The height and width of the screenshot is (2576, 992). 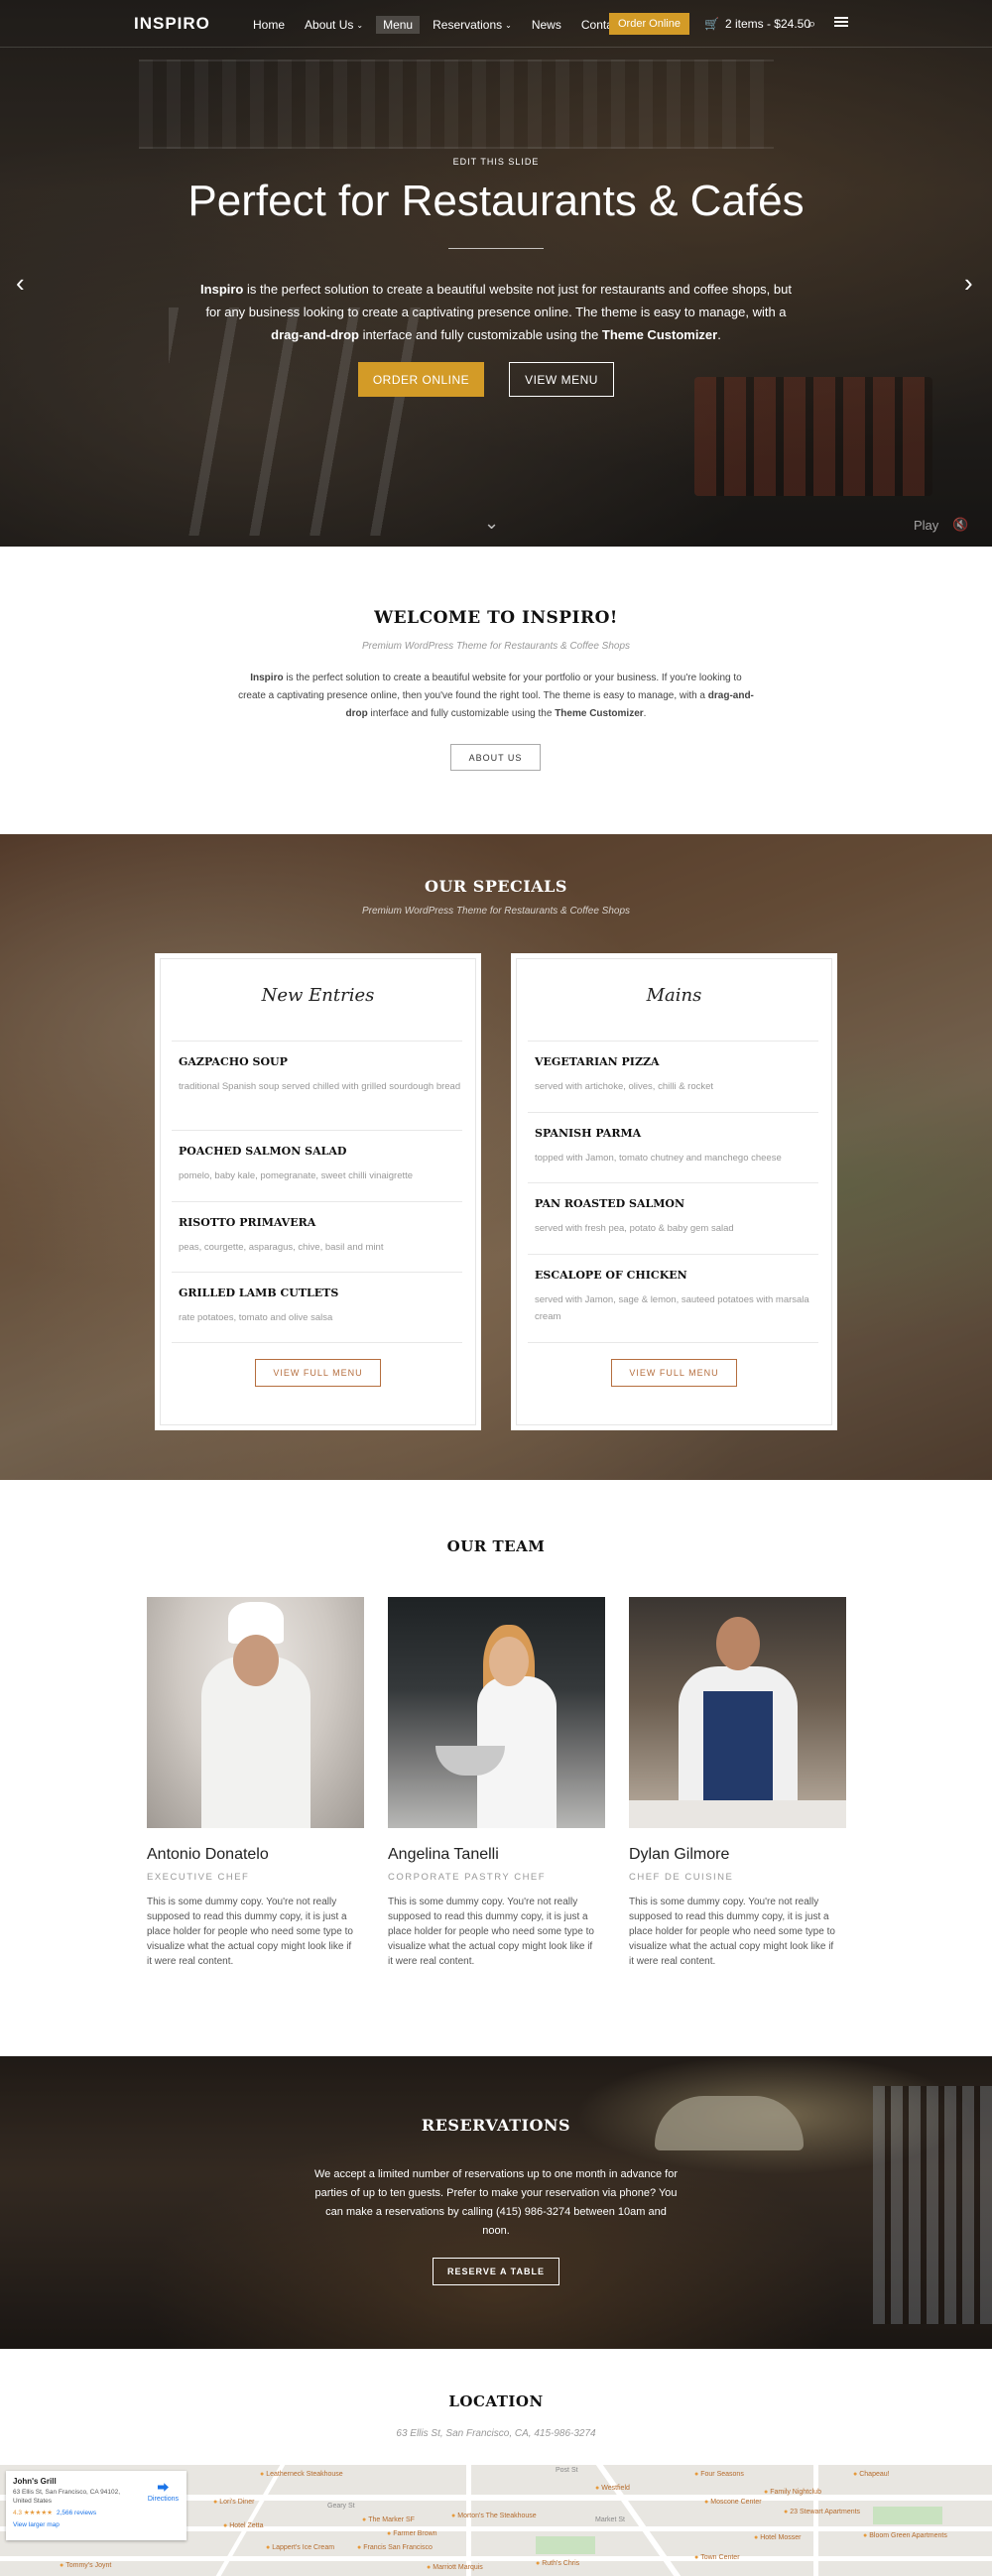 I want to click on map-poi: Chapeau!, so click(x=871, y=2474).